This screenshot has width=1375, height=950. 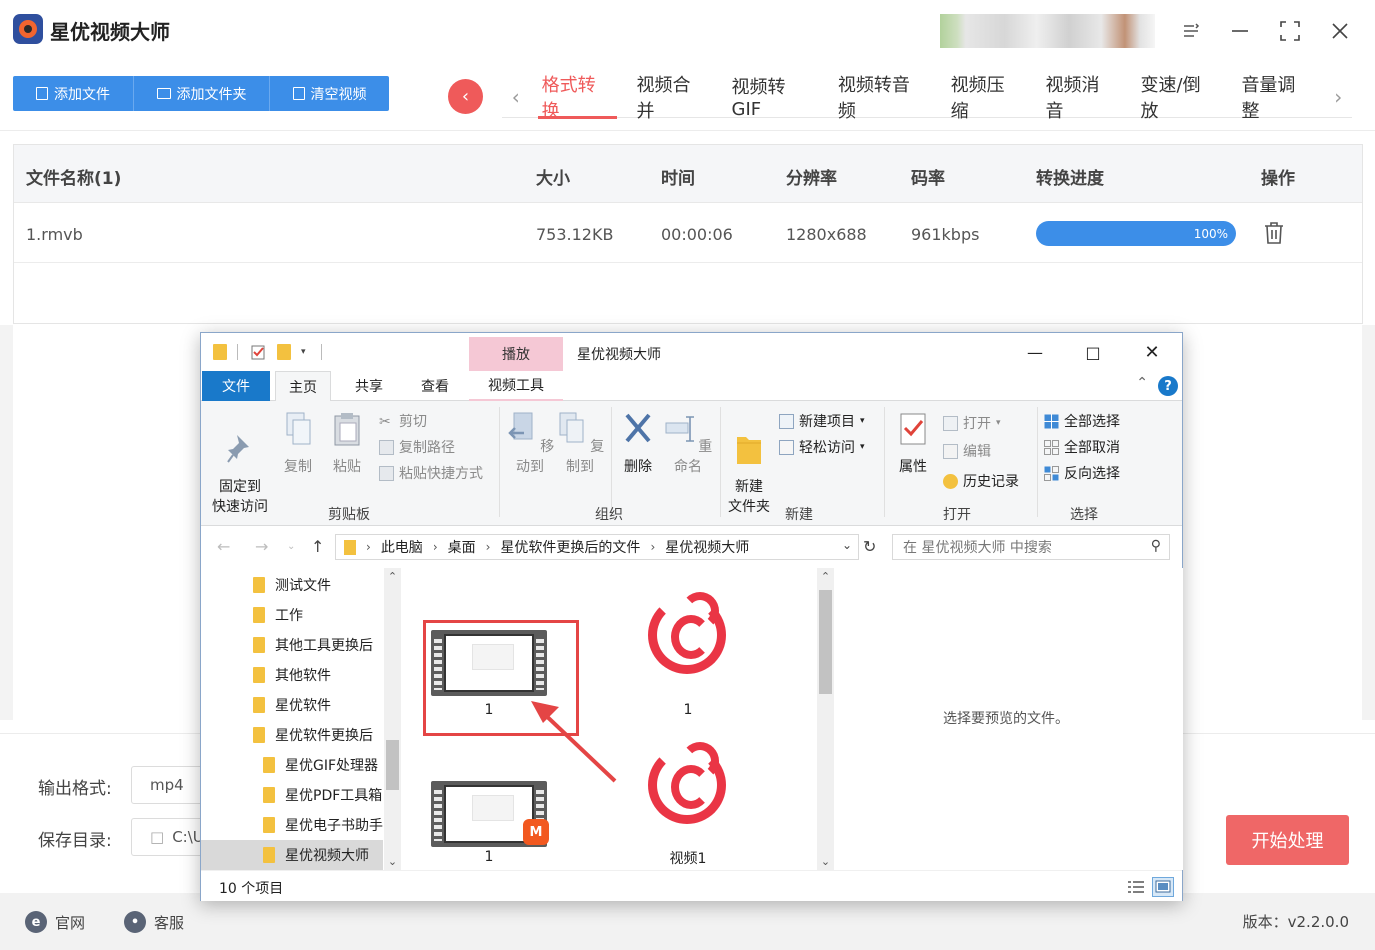 I want to click on tree-item: 其他软件, so click(x=292, y=675).